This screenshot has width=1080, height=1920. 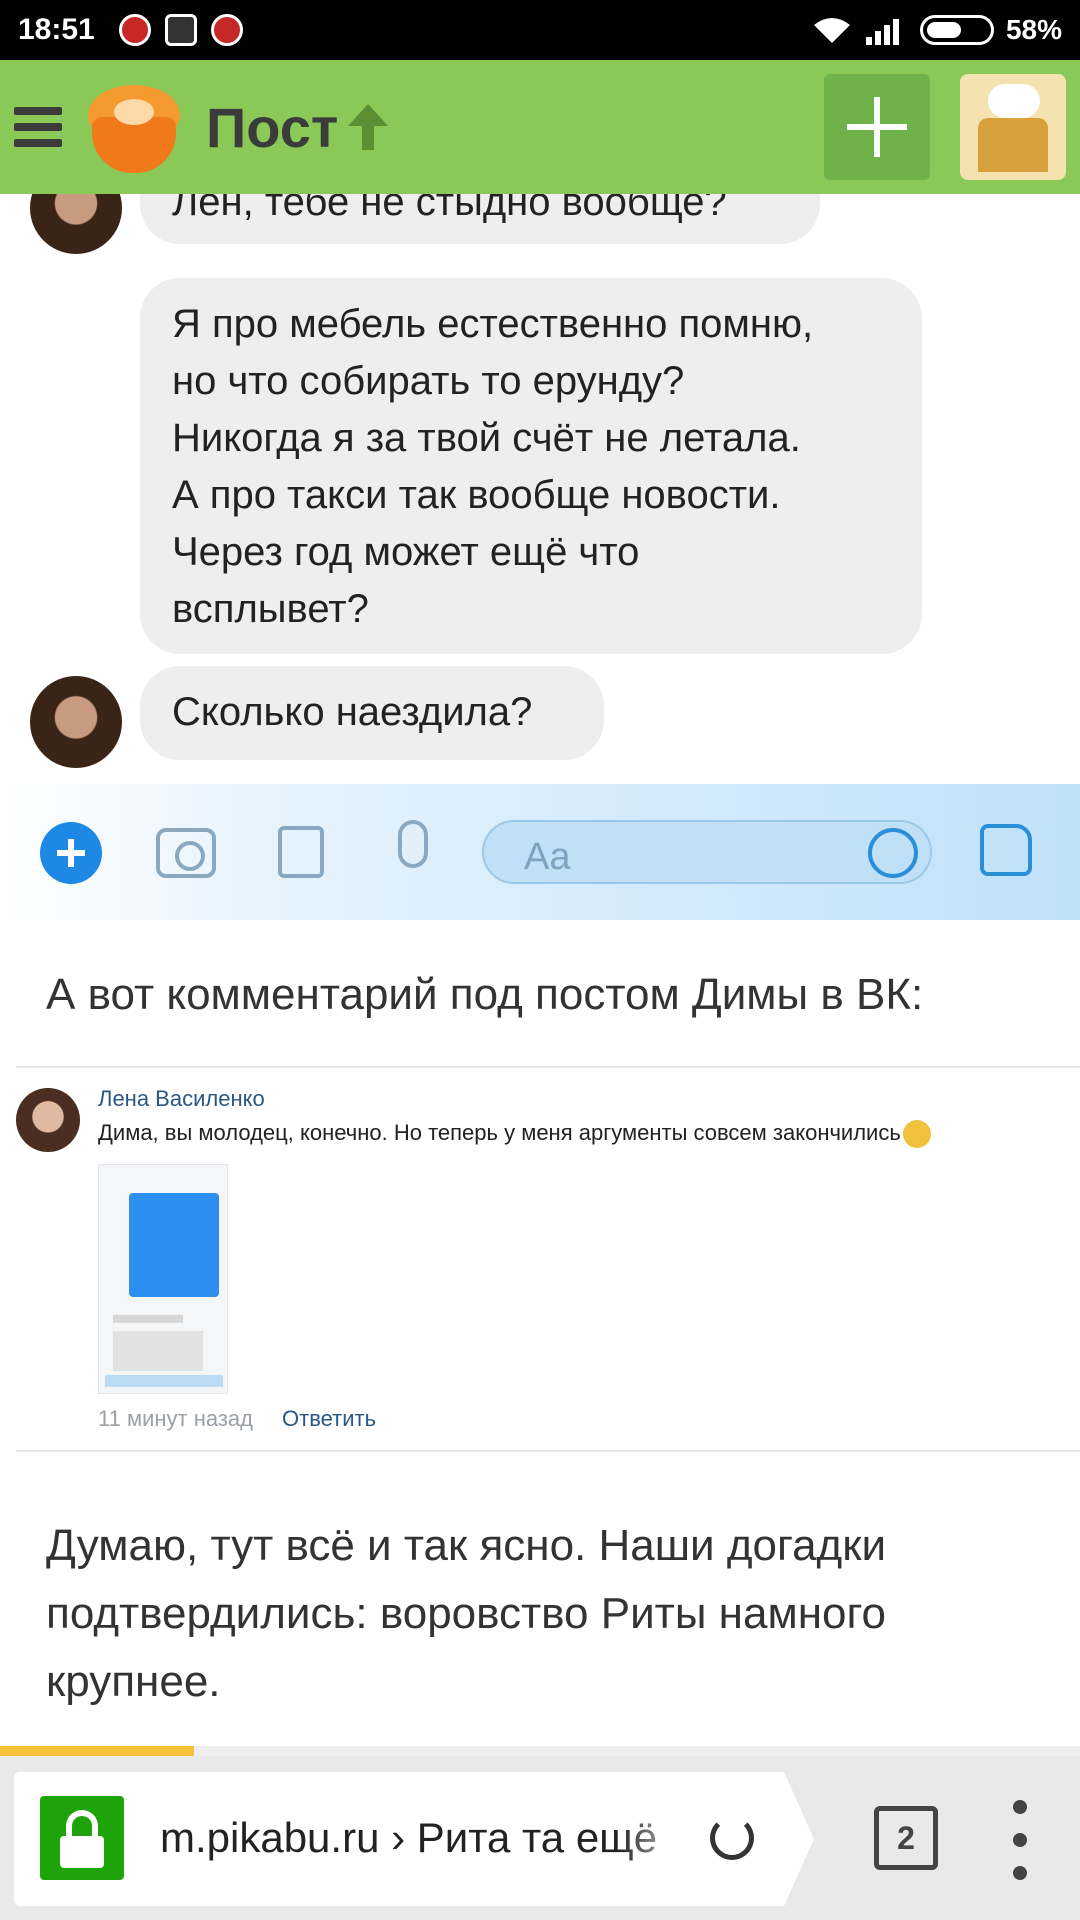 I want to click on microphone-icon, so click(x=413, y=844).